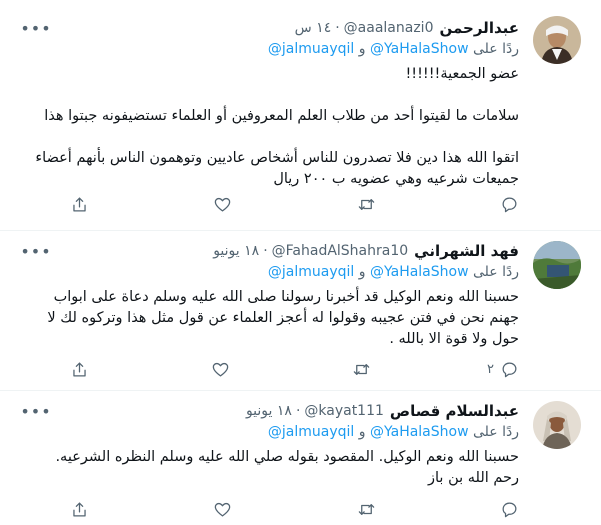  I want to click on timestamp: ١٤ س, so click(313, 28).